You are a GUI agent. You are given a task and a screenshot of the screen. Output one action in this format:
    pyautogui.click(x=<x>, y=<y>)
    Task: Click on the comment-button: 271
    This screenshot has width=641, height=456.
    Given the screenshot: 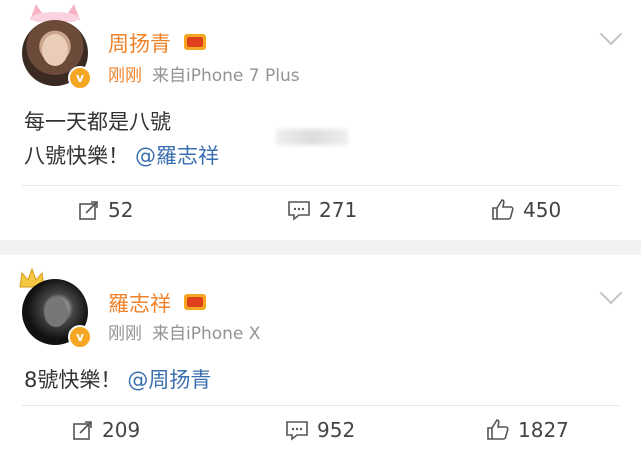 What is the action you would take?
    pyautogui.click(x=322, y=210)
    